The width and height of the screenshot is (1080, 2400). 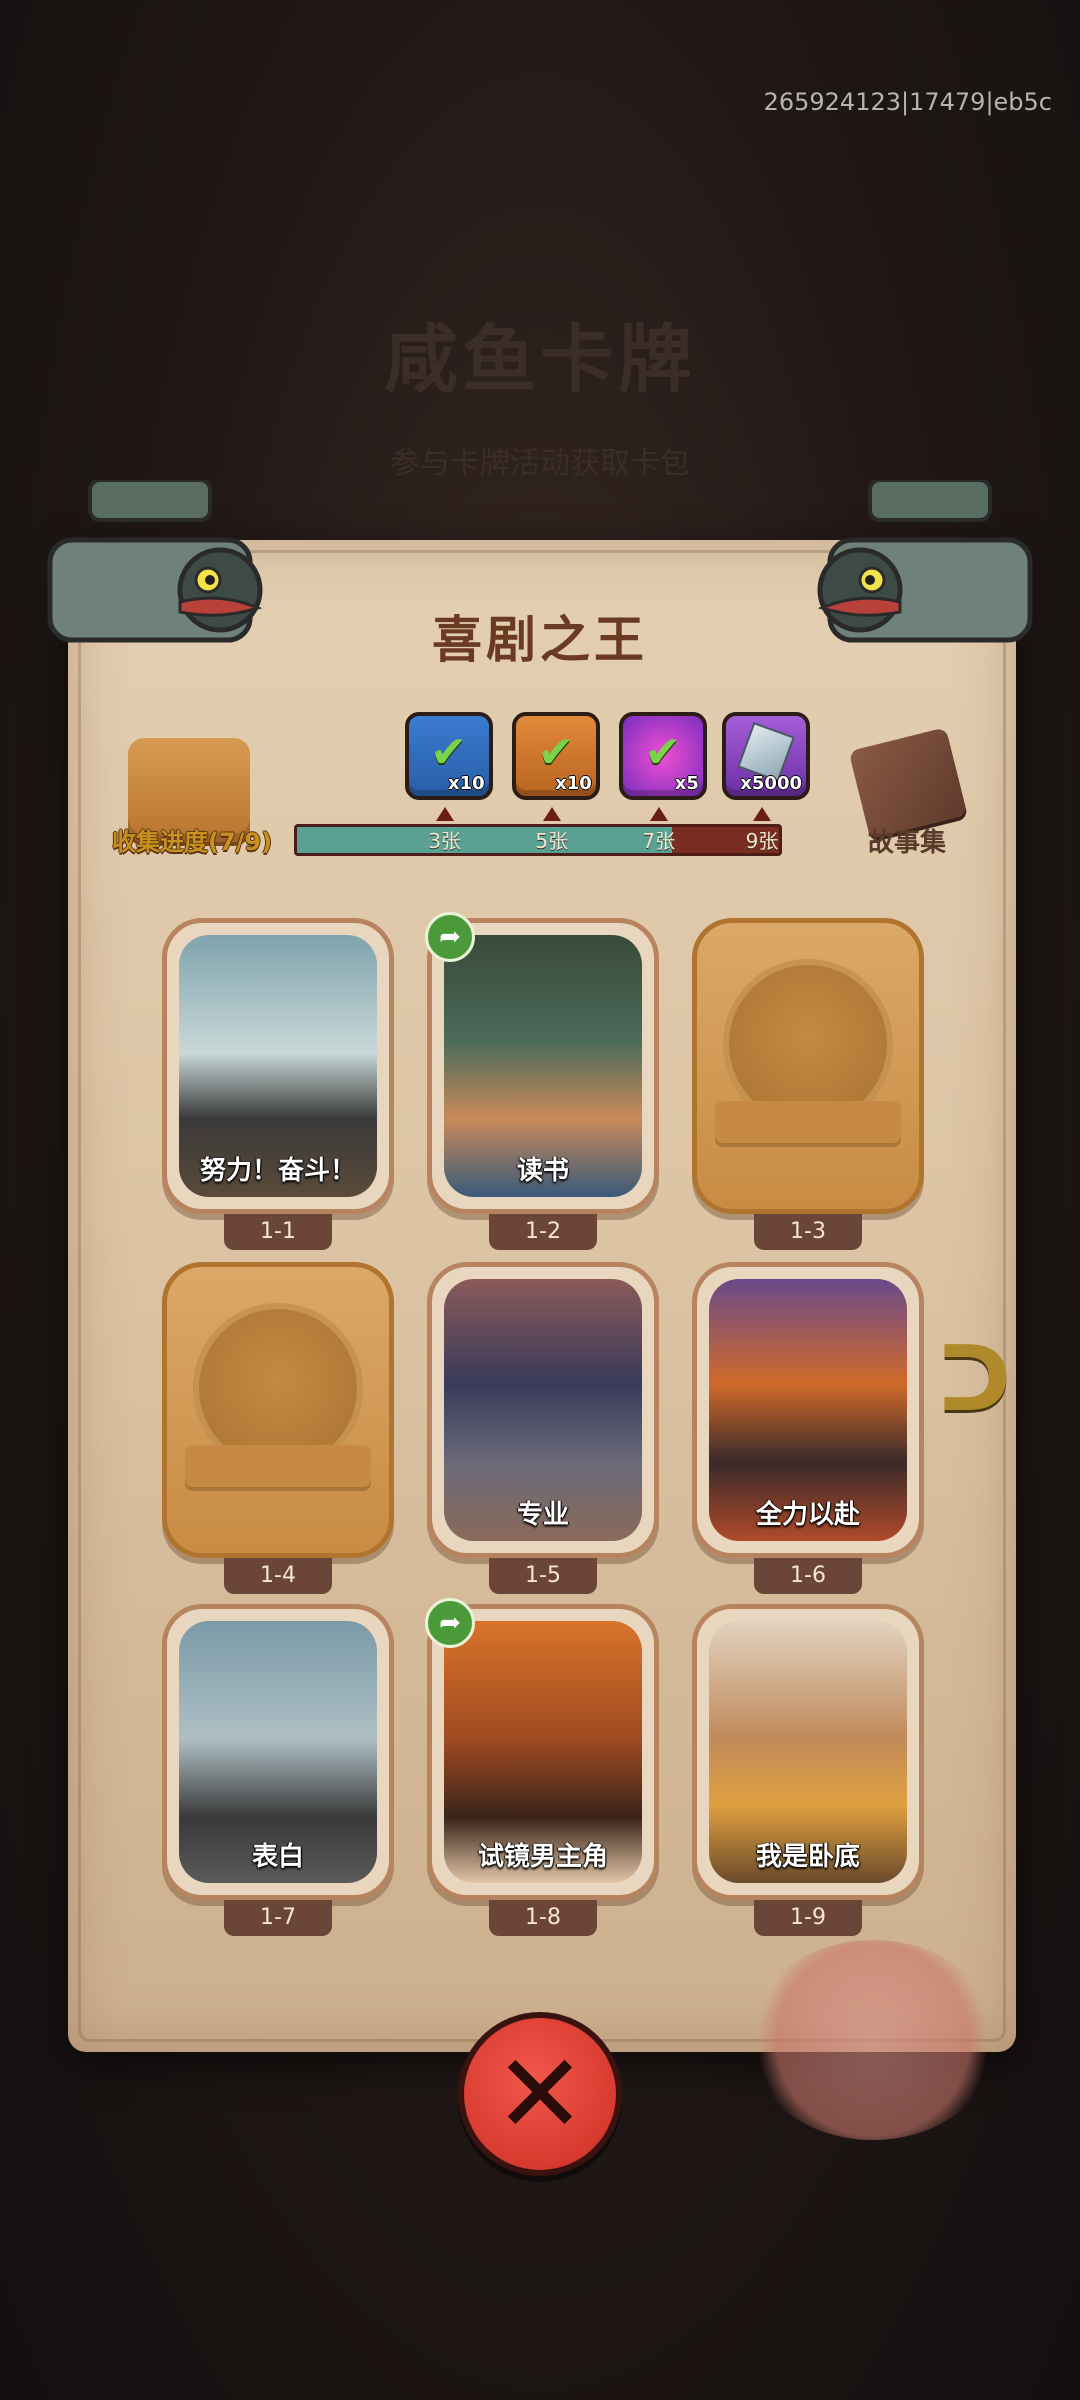 What do you see at coordinates (543, 1232) in the screenshot?
I see `card-number-label: 1-2` at bounding box center [543, 1232].